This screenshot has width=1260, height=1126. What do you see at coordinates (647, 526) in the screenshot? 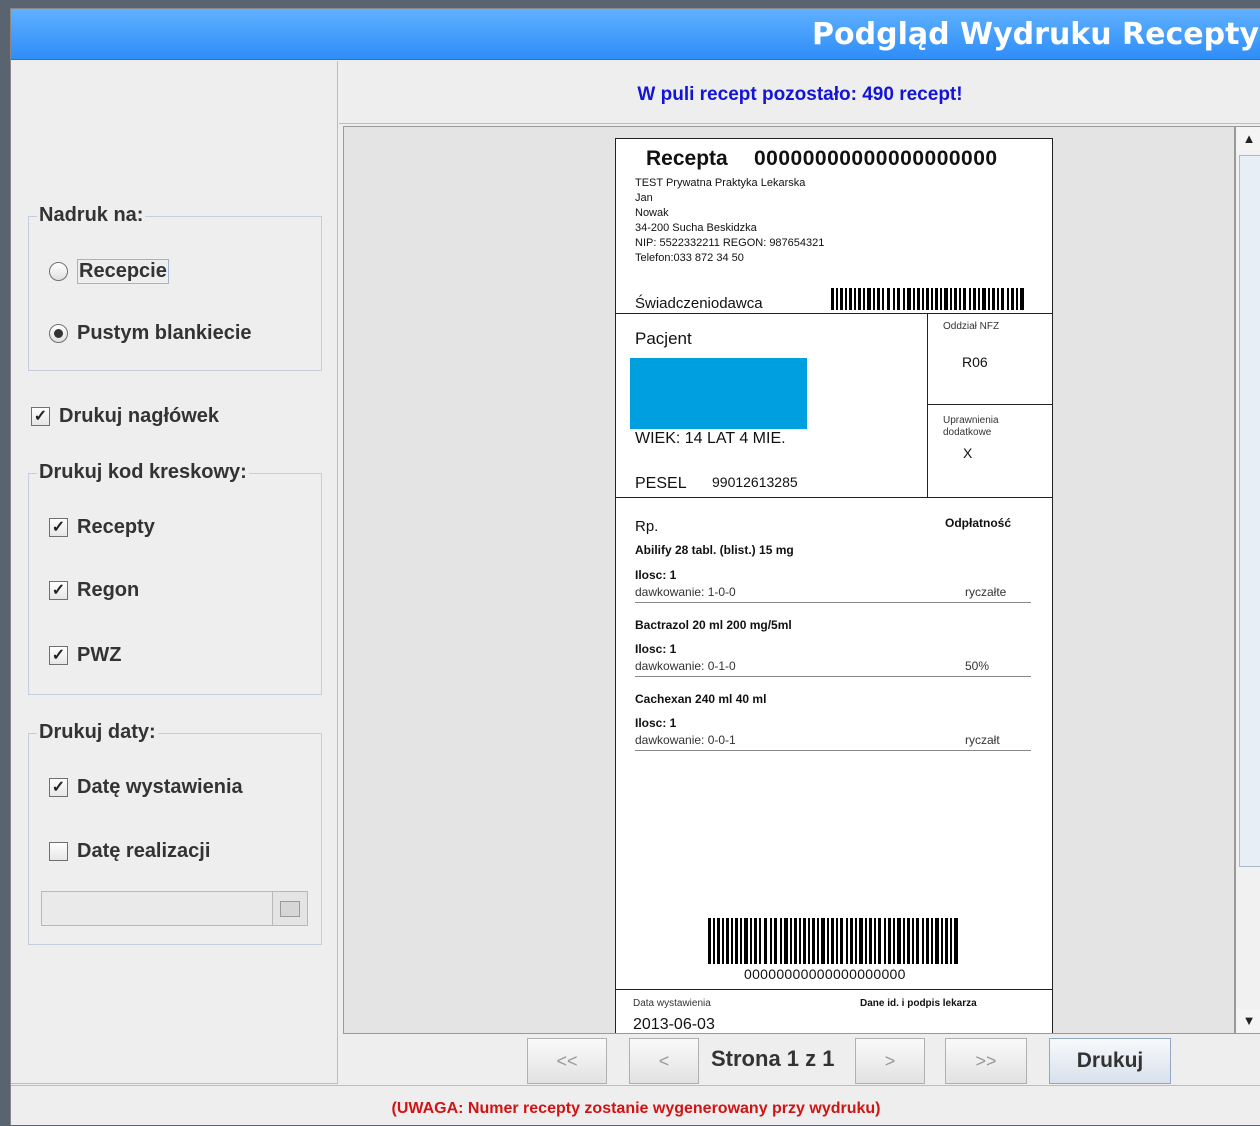
I see `rp-label: Rp.` at bounding box center [647, 526].